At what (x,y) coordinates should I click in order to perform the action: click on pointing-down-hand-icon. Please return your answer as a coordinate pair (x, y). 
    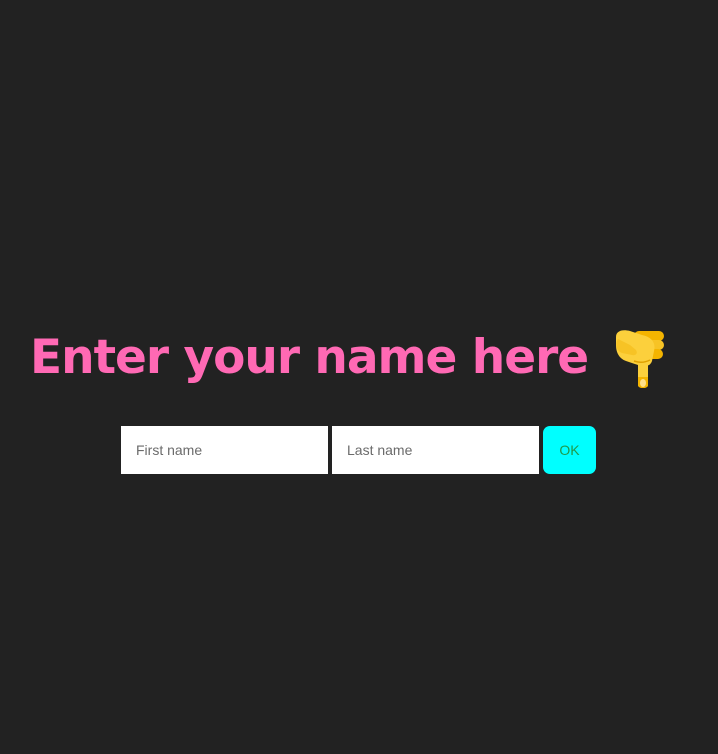
    Looking at the image, I should click on (642, 359).